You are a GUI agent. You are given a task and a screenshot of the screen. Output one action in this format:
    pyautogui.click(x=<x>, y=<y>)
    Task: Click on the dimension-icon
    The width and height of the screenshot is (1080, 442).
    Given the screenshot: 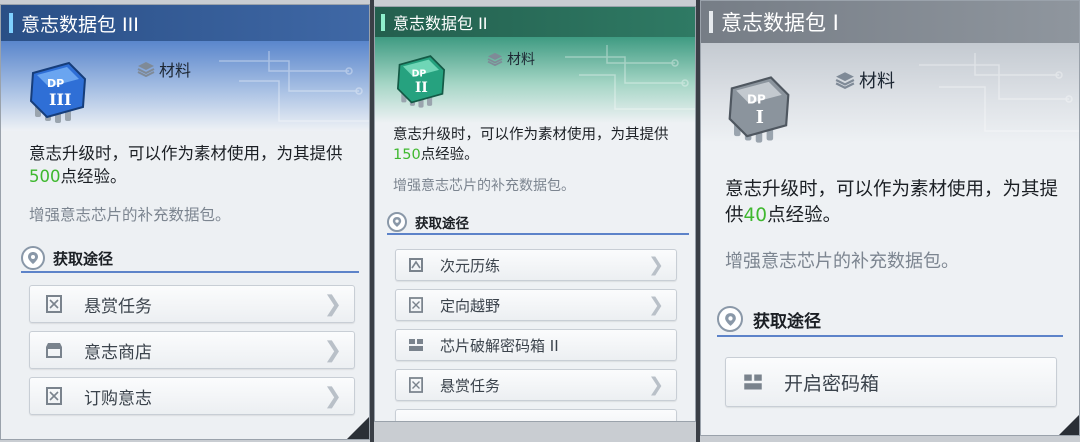 What is the action you would take?
    pyautogui.click(x=416, y=265)
    